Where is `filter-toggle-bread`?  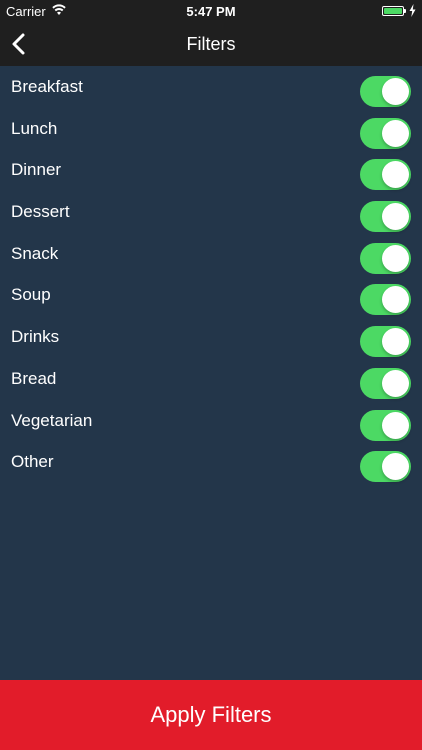
filter-toggle-bread is located at coordinates (385, 383).